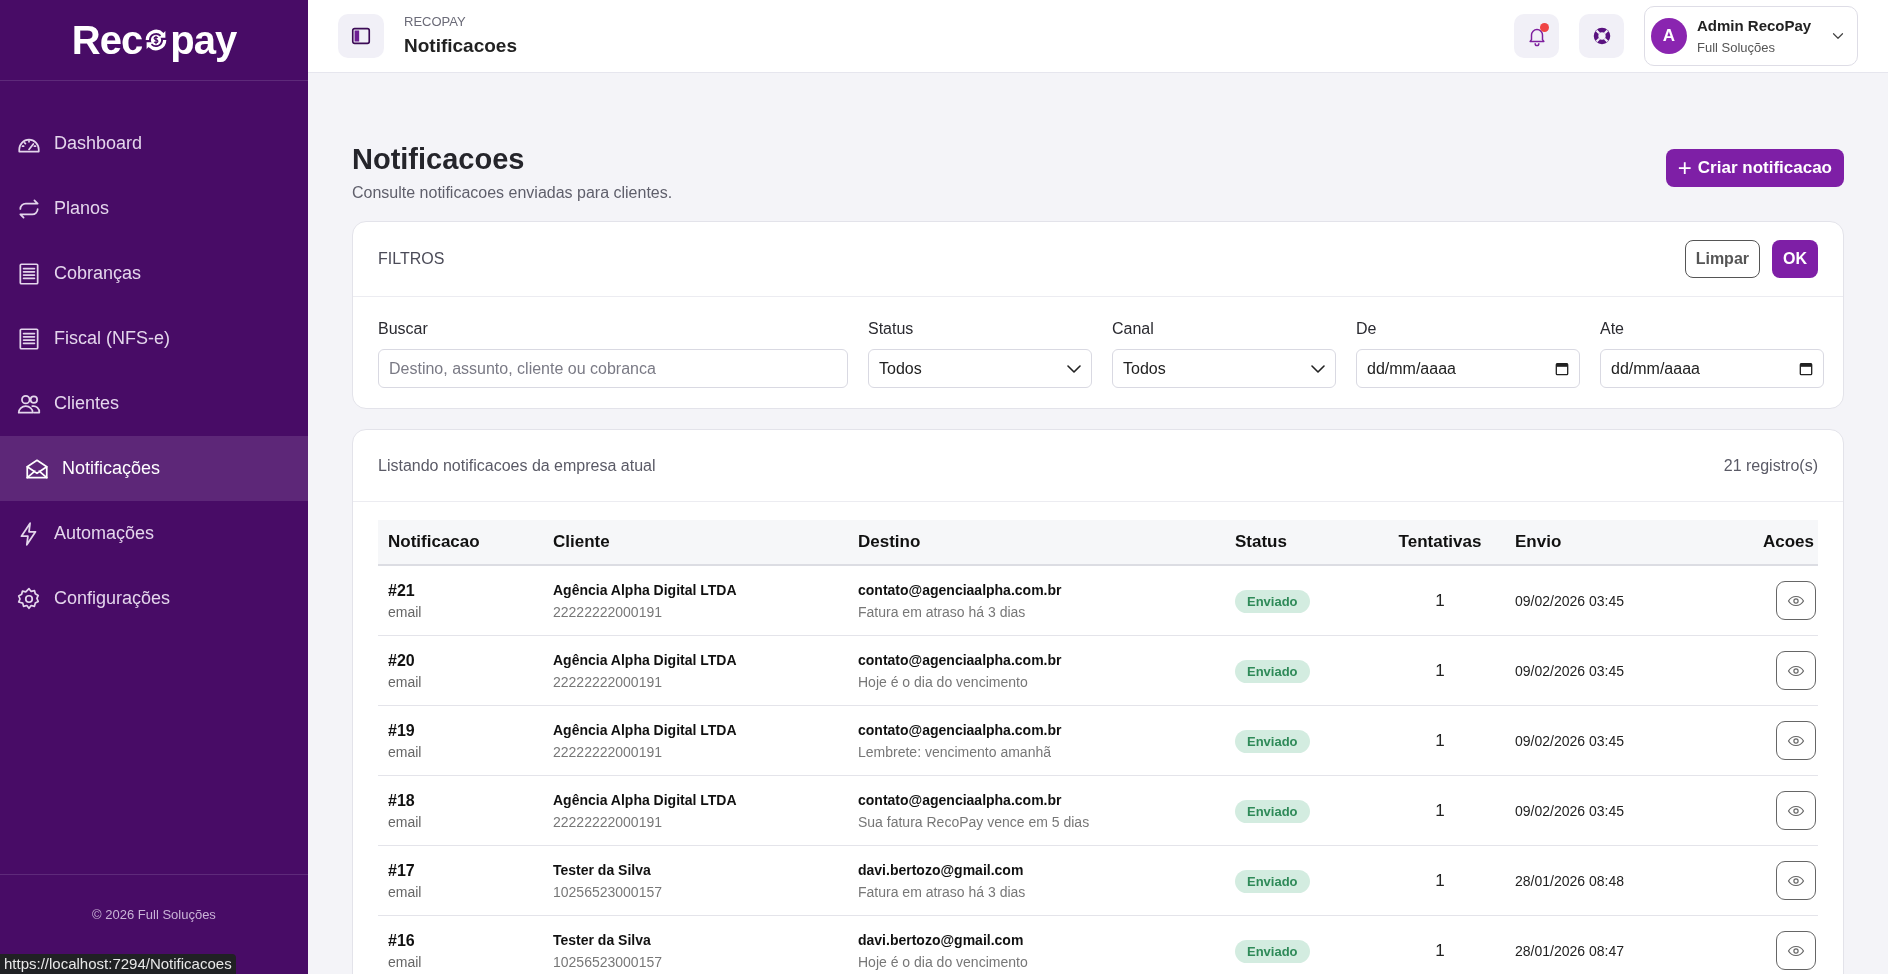  What do you see at coordinates (154, 143) in the screenshot?
I see `sidebar-item: Dashboard` at bounding box center [154, 143].